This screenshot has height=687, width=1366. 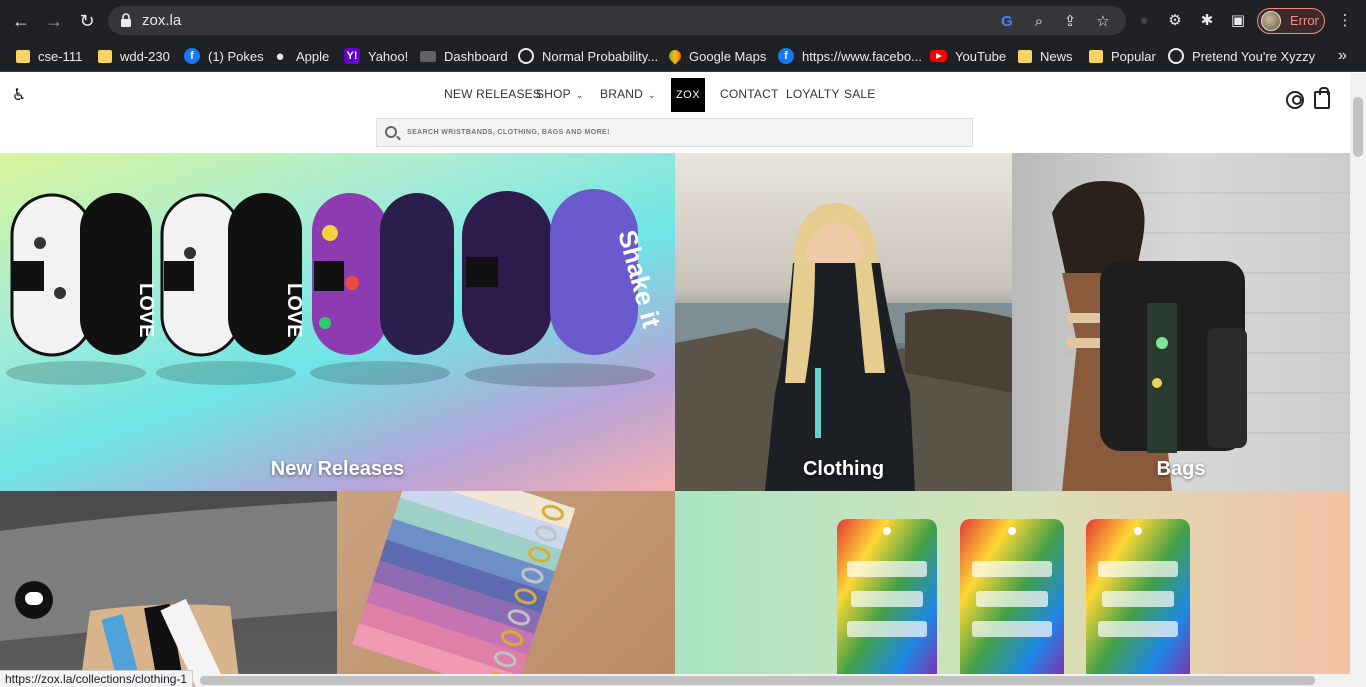 What do you see at coordinates (337, 469) in the screenshot?
I see `tile-label-new-releases: New Releases` at bounding box center [337, 469].